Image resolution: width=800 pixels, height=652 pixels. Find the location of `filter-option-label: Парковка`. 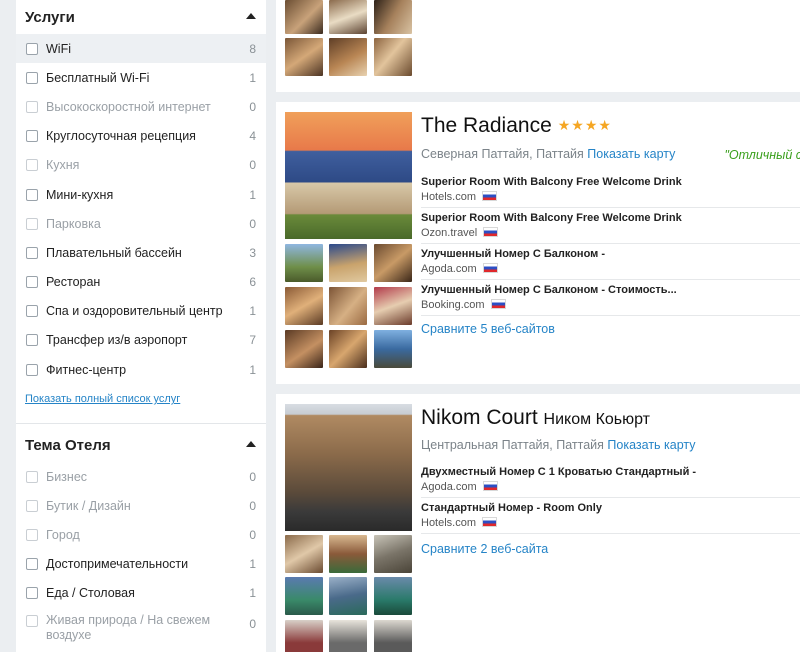

filter-option-label: Парковка is located at coordinates (73, 223).